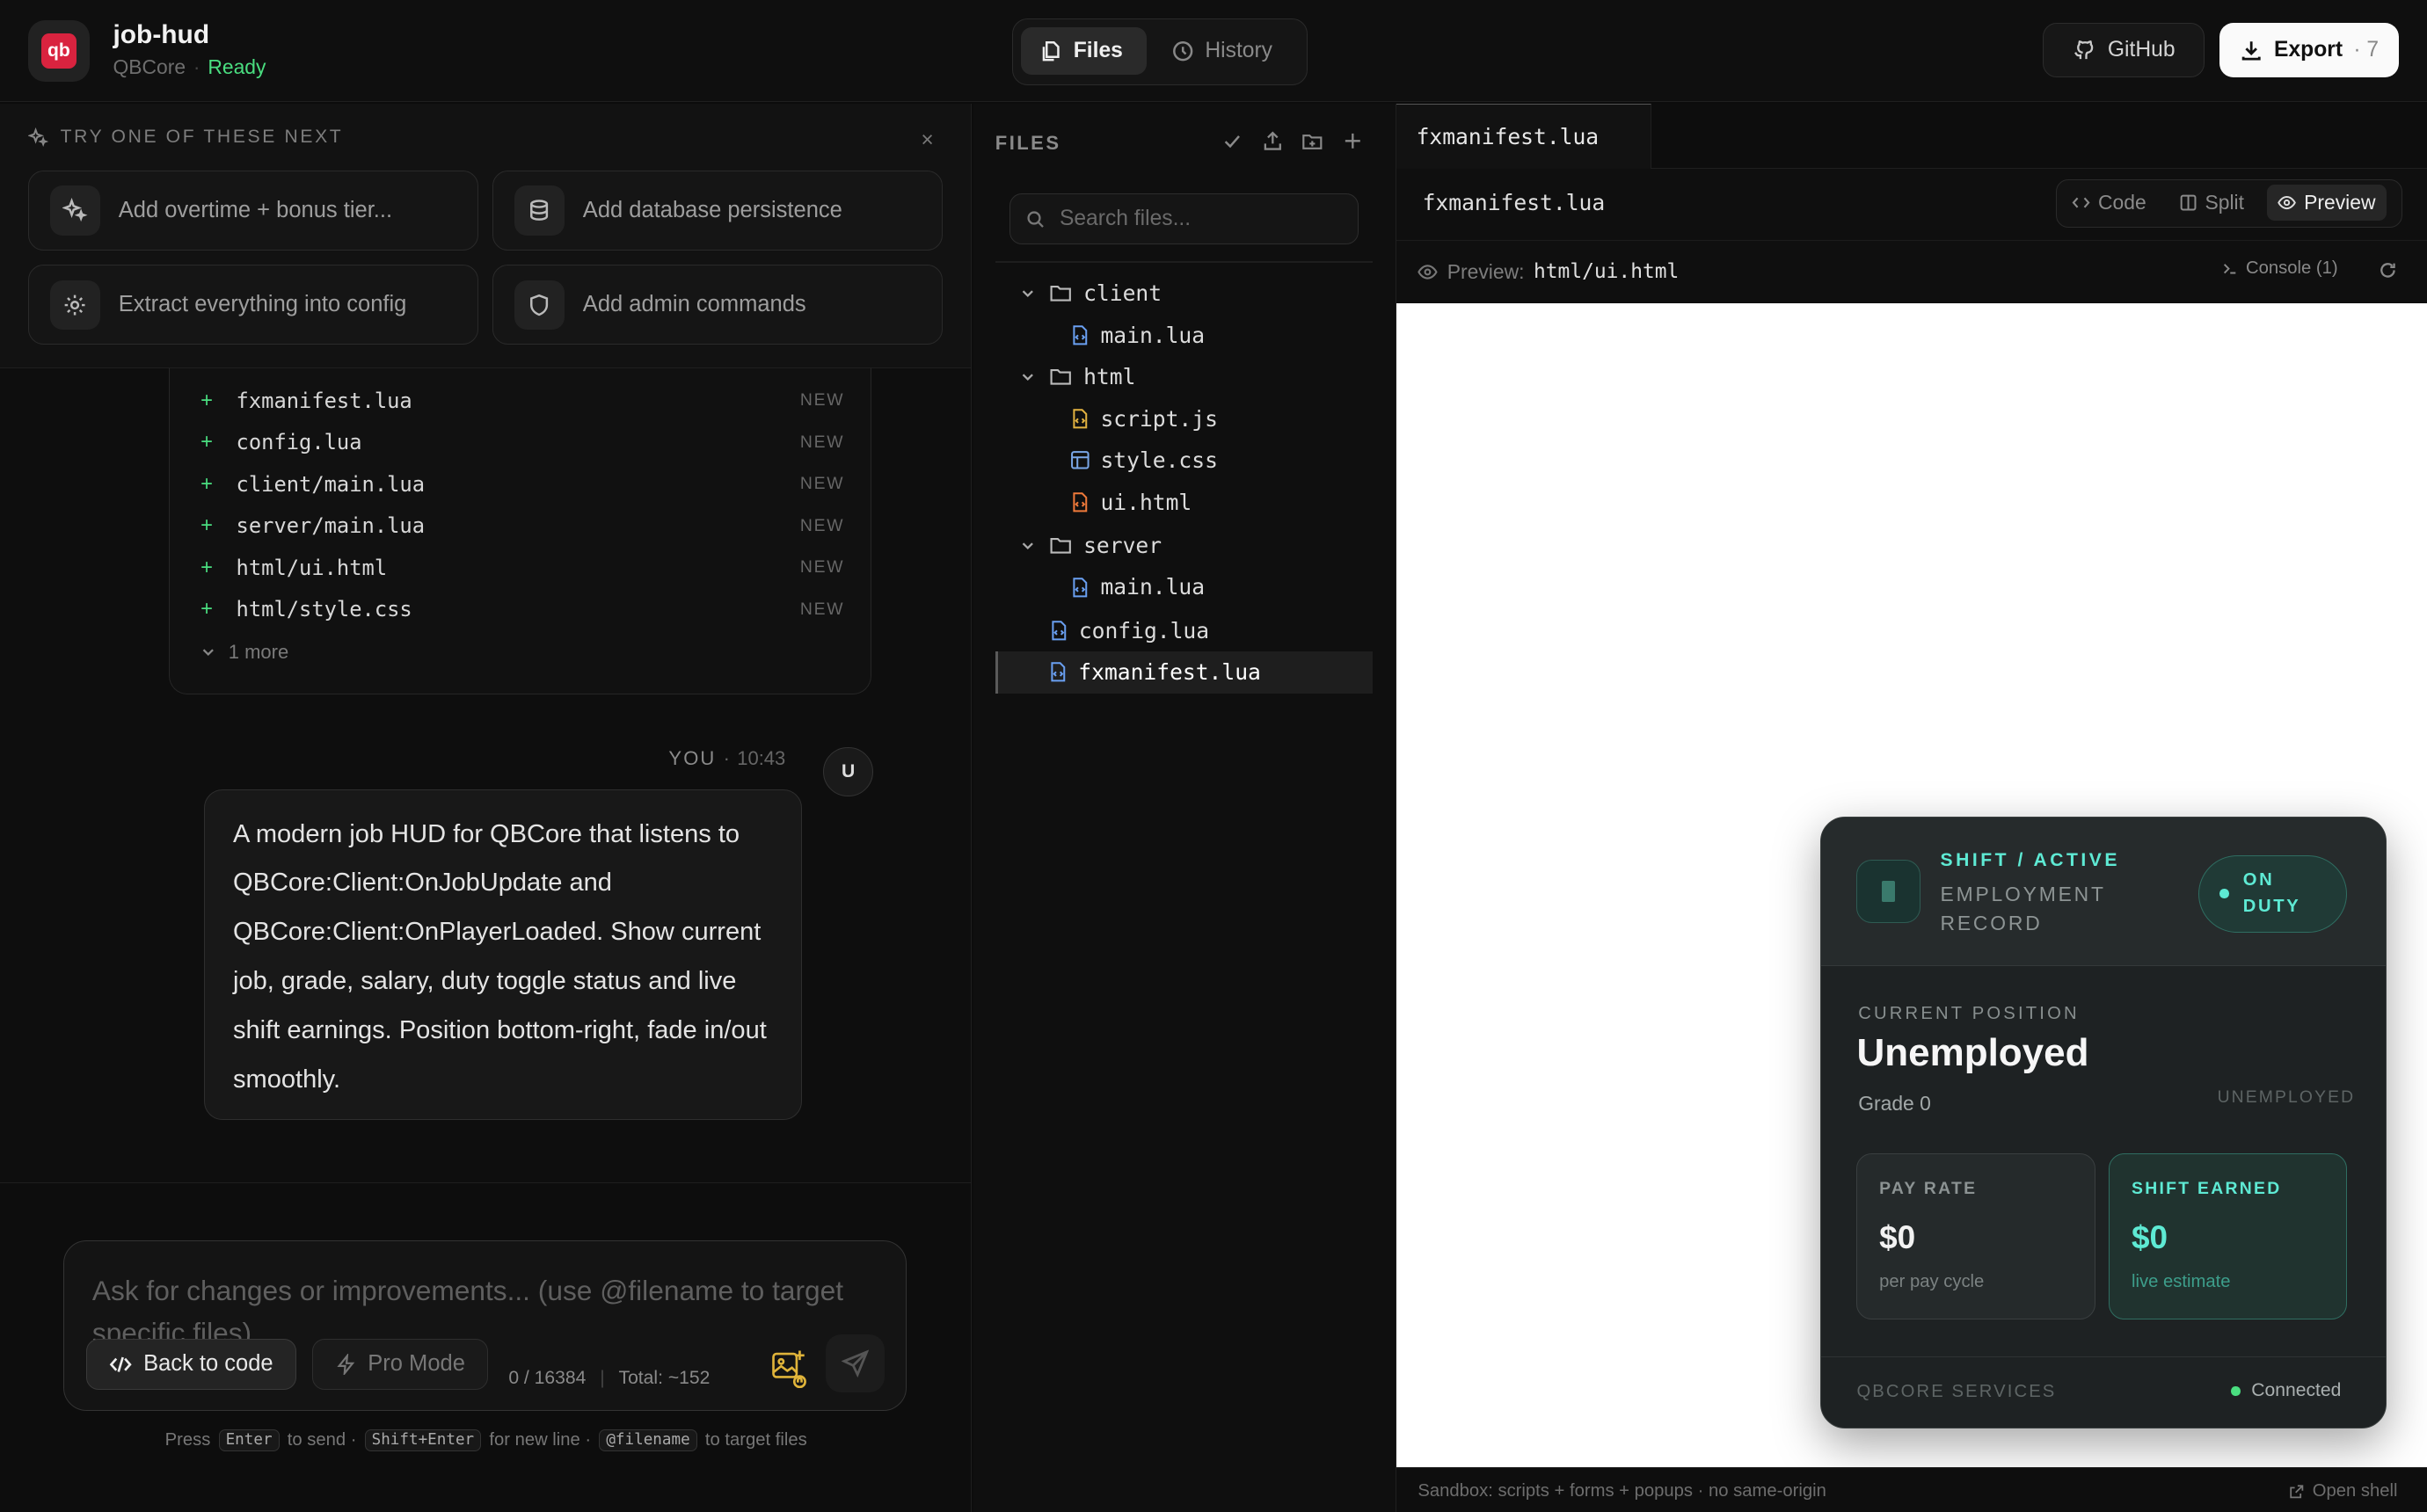 The height and width of the screenshot is (1512, 2427). Describe the element at coordinates (2141, 50) in the screenshot. I see `github-label: GitHub` at that location.